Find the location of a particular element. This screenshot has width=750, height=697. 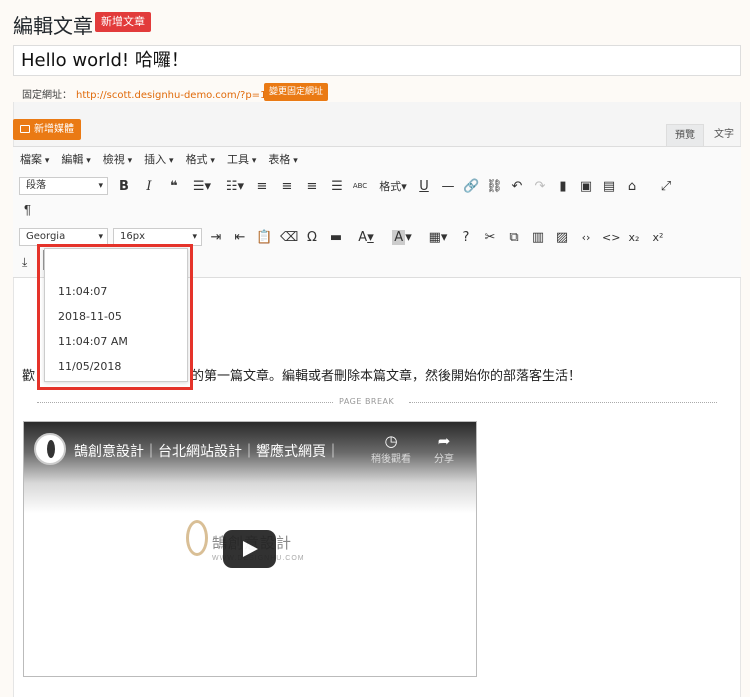

editor-menubar: 檔案 編輯 檢視 插入 格式 工具 表格 is located at coordinates (159, 159).